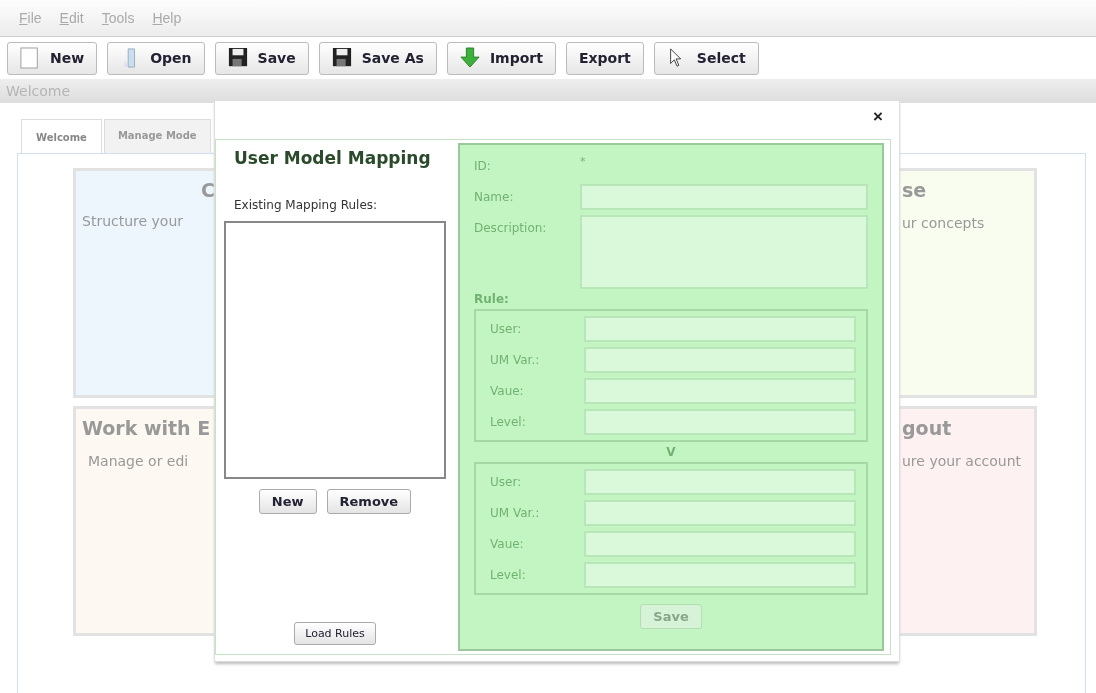 This screenshot has height=693, width=1096. What do you see at coordinates (494, 196) in the screenshot?
I see `field-label: Name:` at bounding box center [494, 196].